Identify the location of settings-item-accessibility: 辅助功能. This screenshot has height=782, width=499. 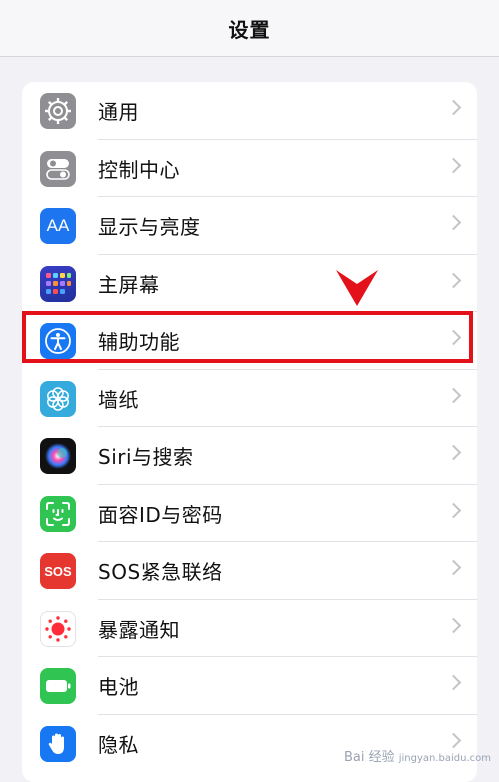
(249, 341).